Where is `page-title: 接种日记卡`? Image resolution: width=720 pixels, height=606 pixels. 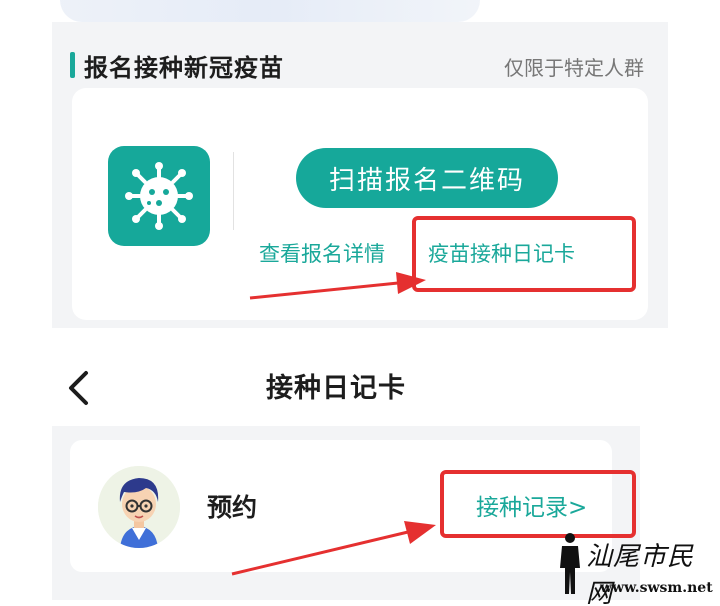 page-title: 接种日记卡 is located at coordinates (336, 388).